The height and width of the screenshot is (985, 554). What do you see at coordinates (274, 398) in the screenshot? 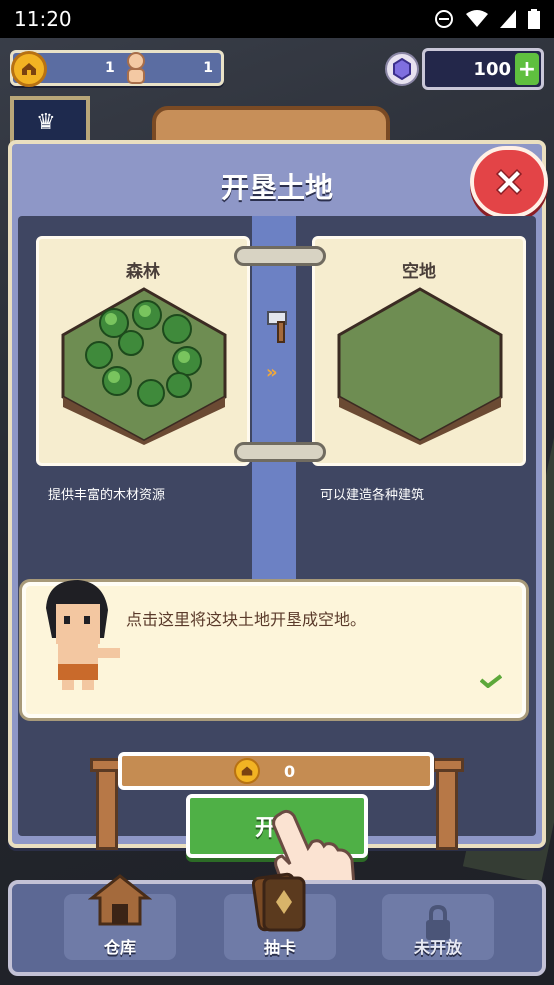
I see `center-strip` at bounding box center [274, 398].